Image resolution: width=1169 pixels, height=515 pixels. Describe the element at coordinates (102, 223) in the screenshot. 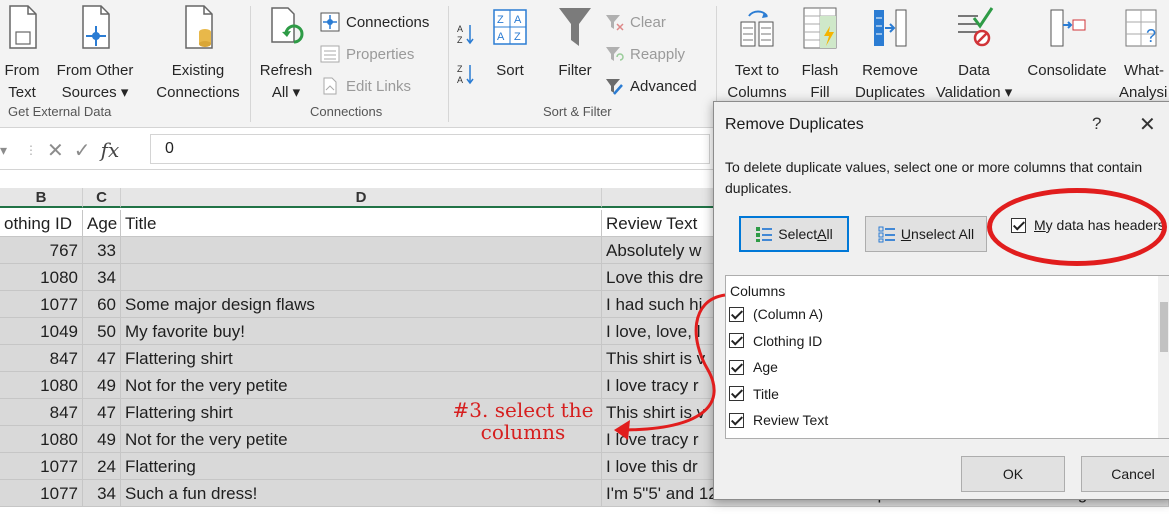

I see `header-cell-age: Age` at that location.